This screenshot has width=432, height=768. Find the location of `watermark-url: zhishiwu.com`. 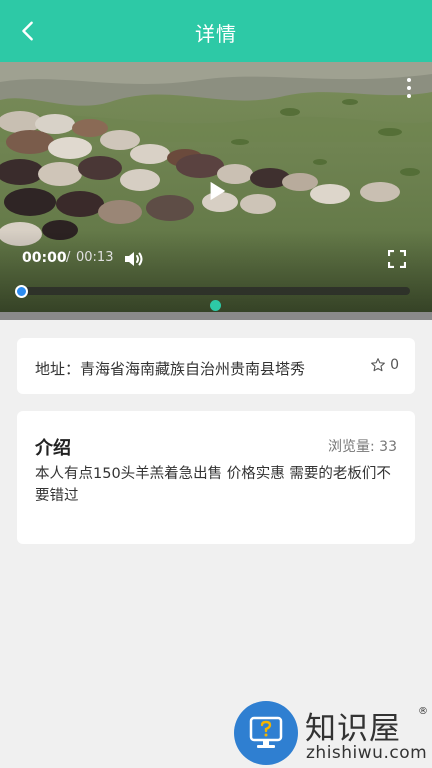

watermark-url: zhishiwu.com is located at coordinates (367, 753).